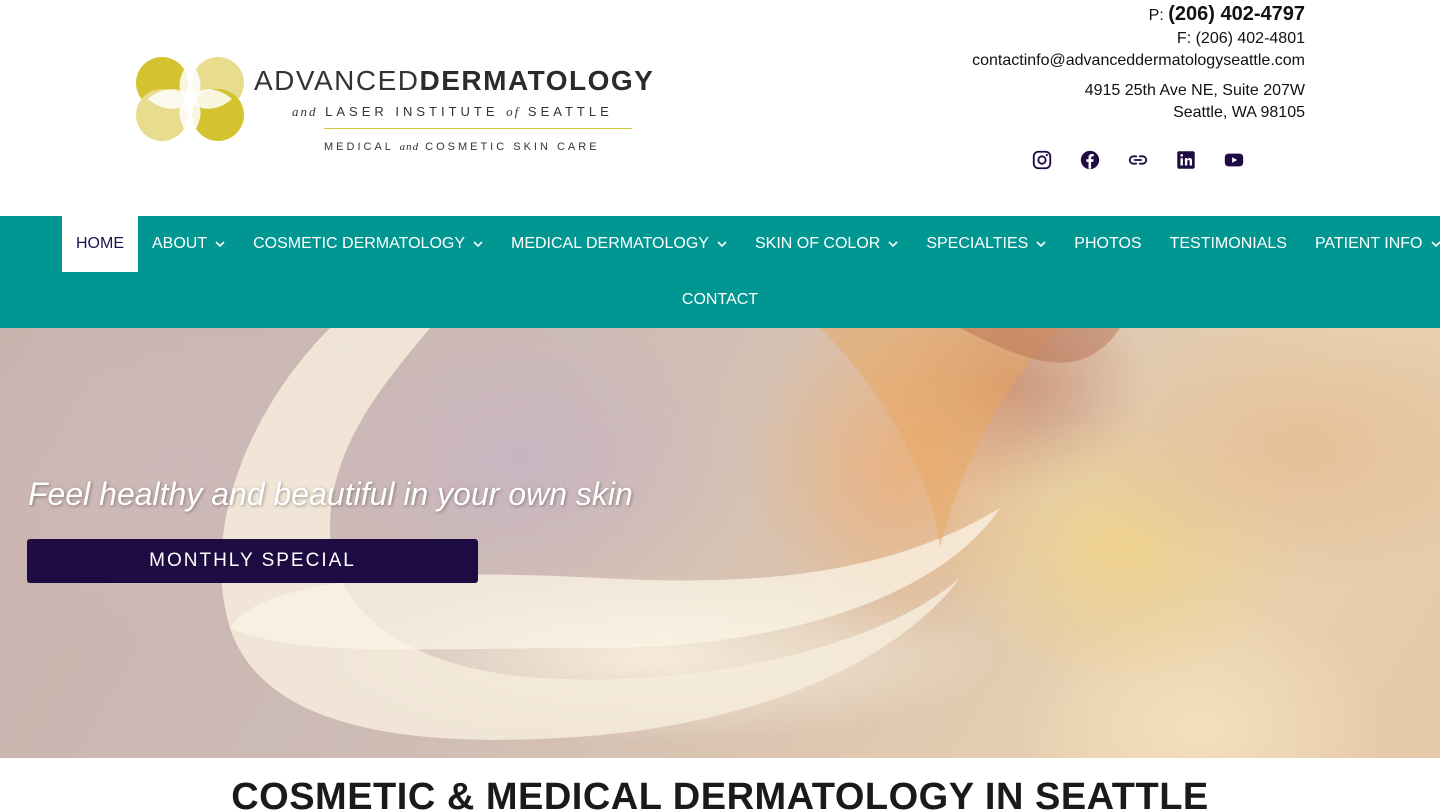 This screenshot has height=810, width=1440. What do you see at coordinates (252, 561) in the screenshot?
I see `monthly-special-button: MONTHLY SPECIAL` at bounding box center [252, 561].